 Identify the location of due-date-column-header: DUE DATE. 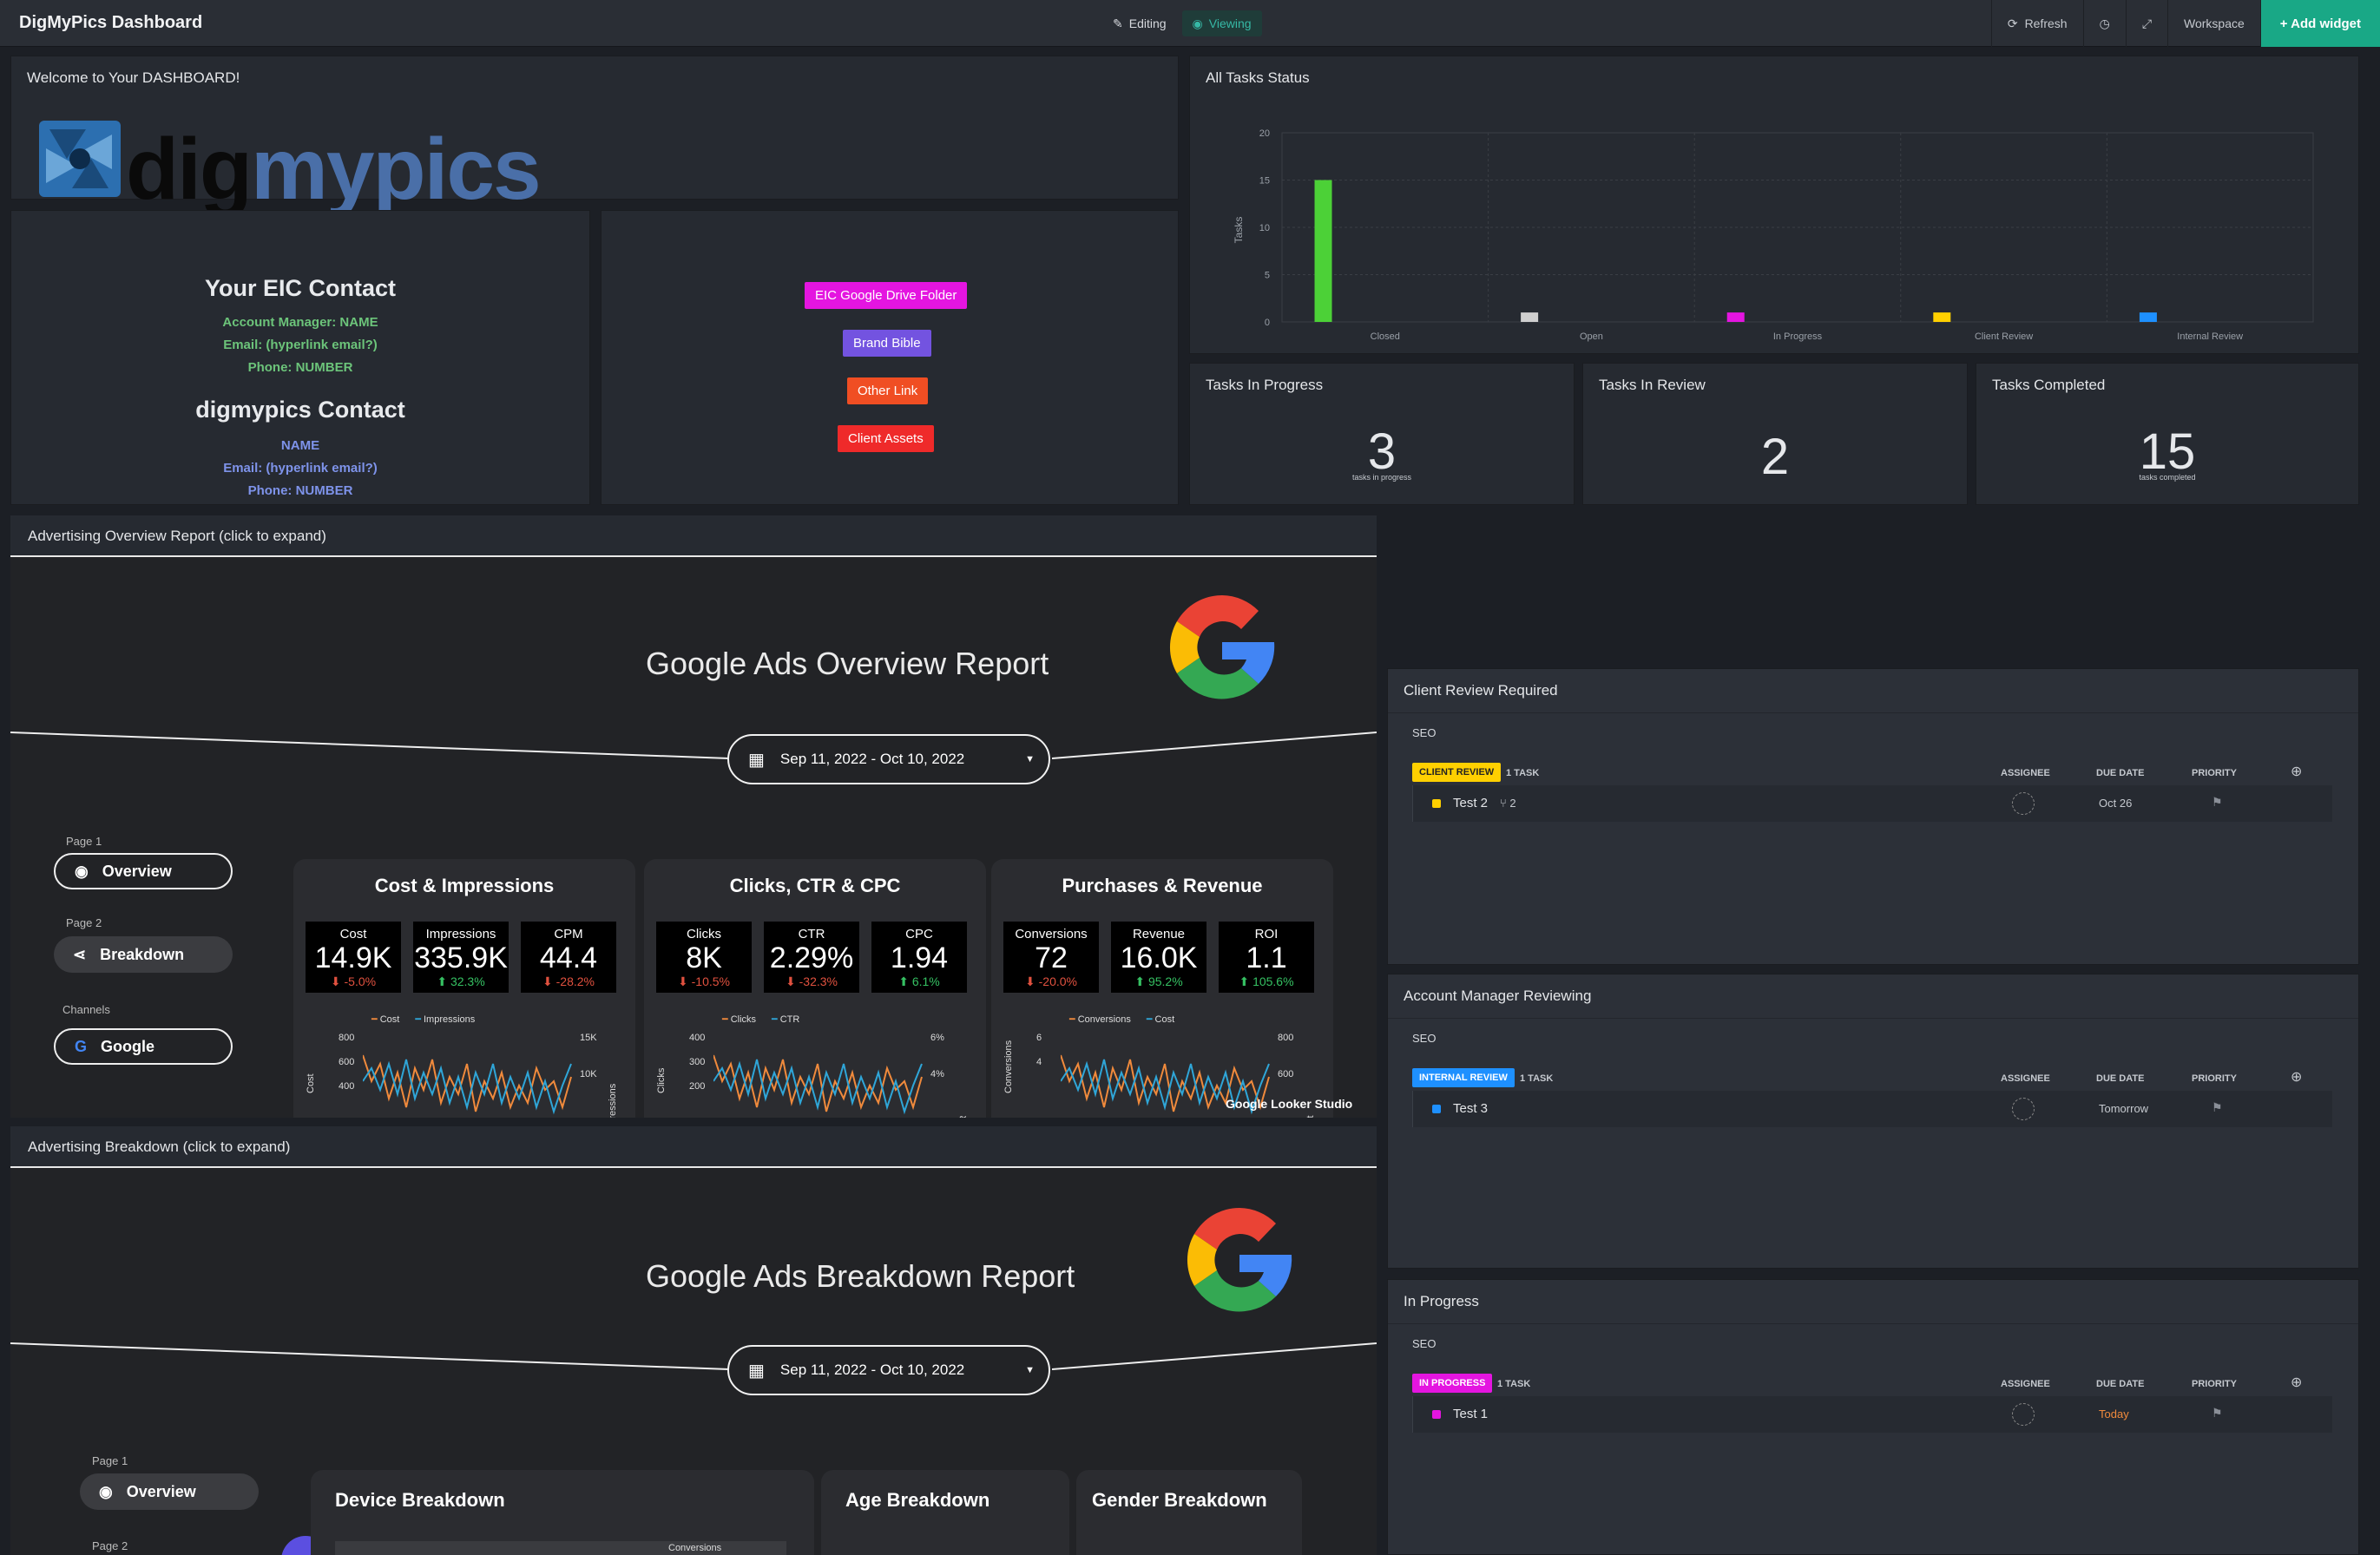
(2120, 1384).